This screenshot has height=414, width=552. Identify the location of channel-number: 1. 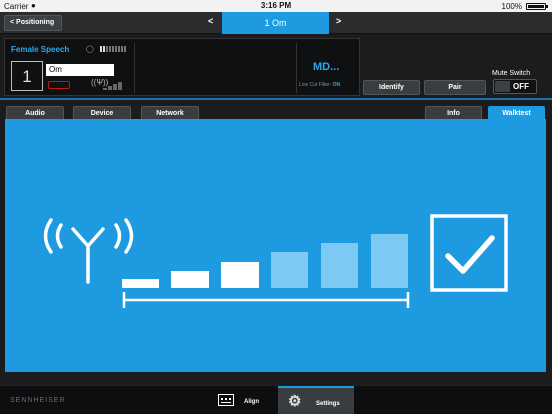
(27, 76).